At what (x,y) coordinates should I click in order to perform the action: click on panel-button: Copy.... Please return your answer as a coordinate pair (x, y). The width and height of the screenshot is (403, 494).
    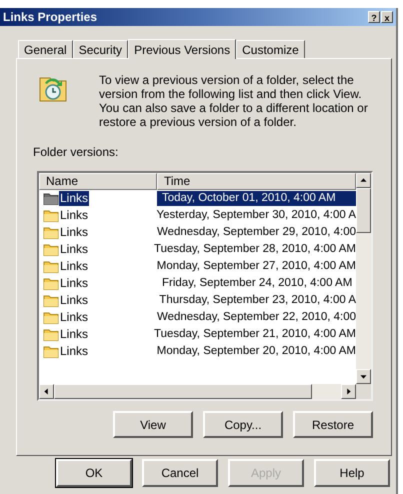
    Looking at the image, I should click on (243, 424).